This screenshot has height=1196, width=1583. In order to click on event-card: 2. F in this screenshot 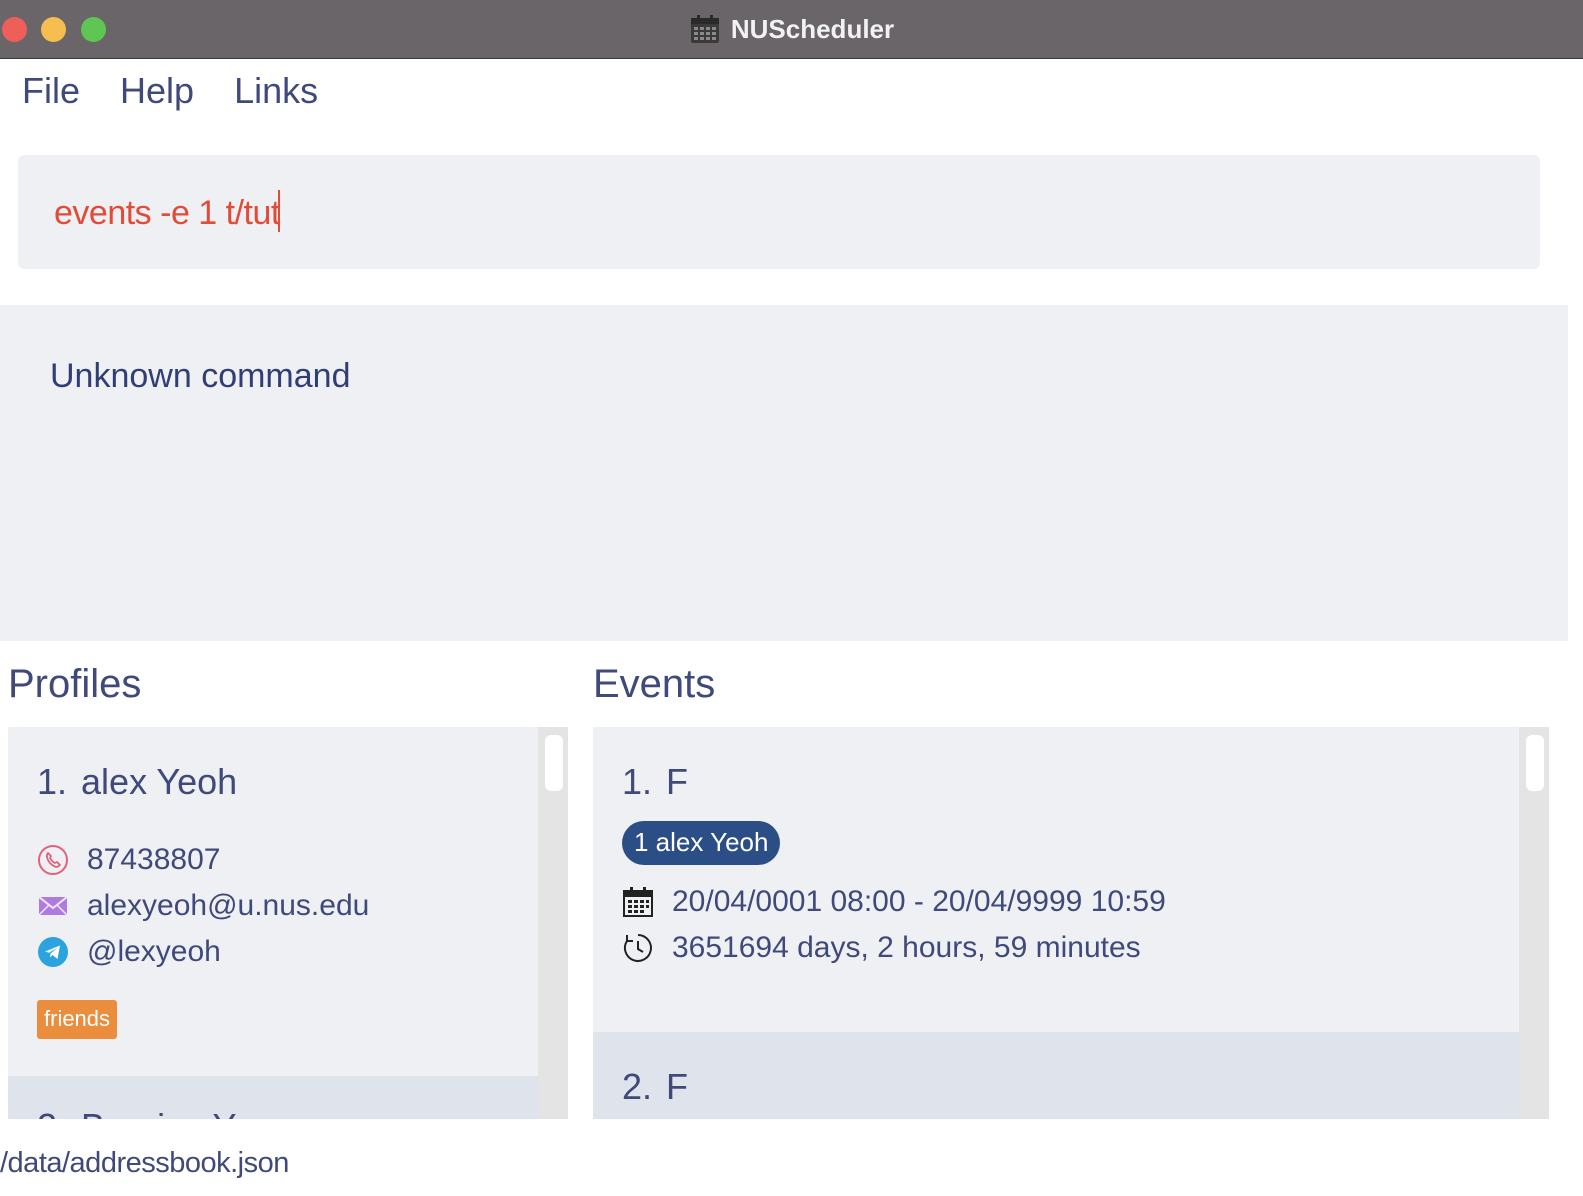, I will do `click(1056, 1075)`.